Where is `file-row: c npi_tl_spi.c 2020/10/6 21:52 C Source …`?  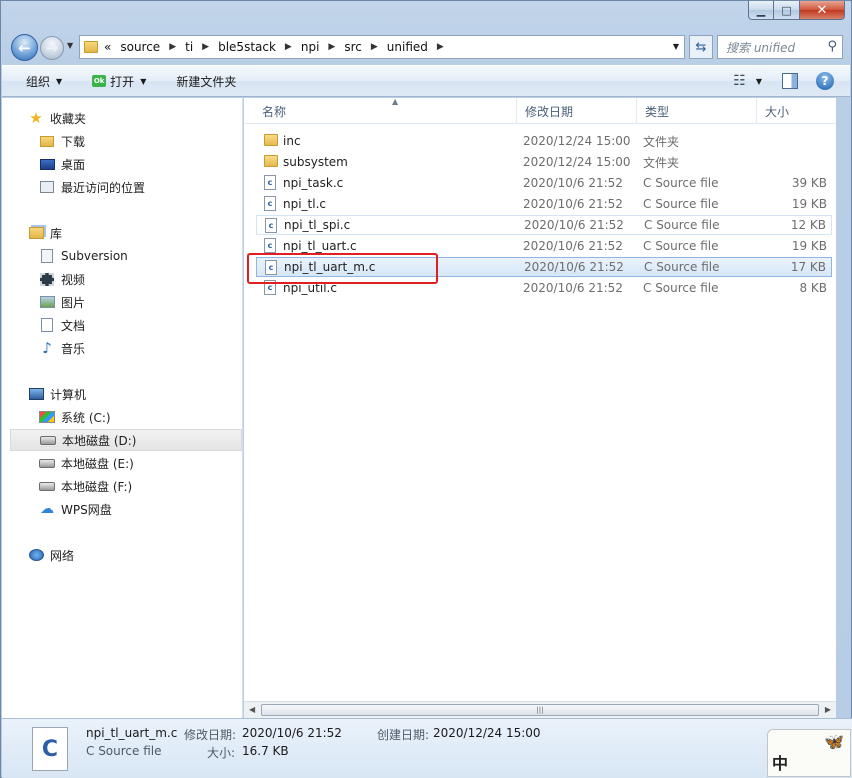
file-row: c npi_tl_spi.c 2020/10/6 21:52 C Source … is located at coordinates (544, 225).